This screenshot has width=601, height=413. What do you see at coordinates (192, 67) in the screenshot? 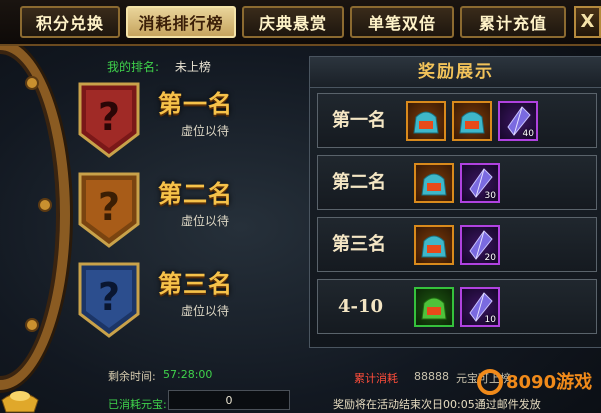
I see `my-rank-value: 未上榜` at bounding box center [192, 67].